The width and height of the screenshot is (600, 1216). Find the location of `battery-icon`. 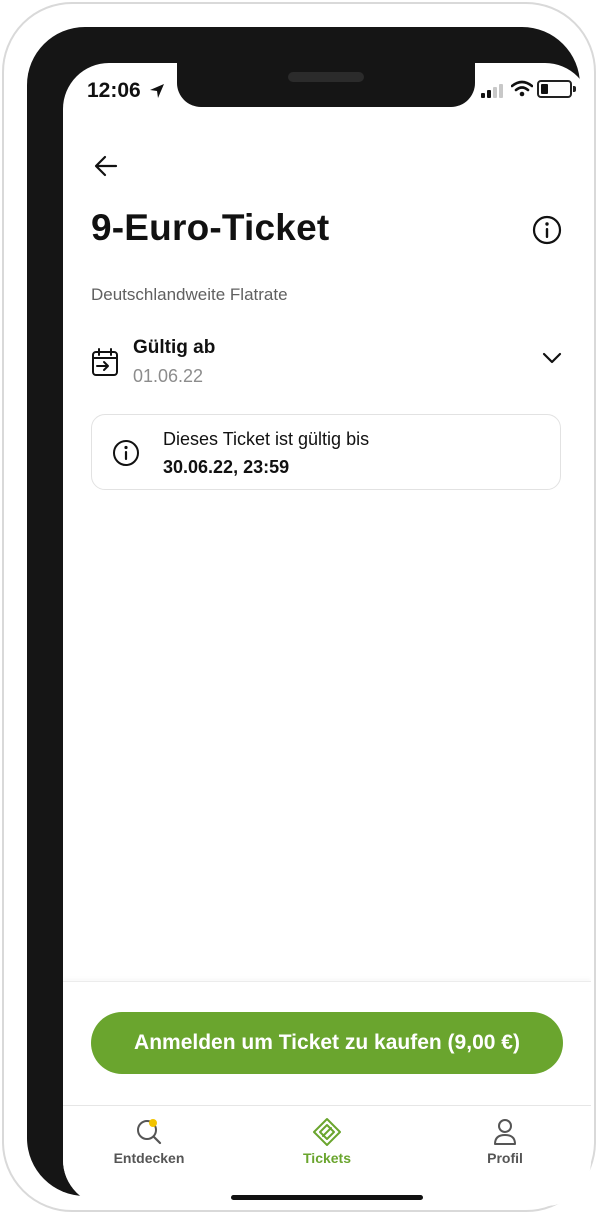

battery-icon is located at coordinates (556, 89).